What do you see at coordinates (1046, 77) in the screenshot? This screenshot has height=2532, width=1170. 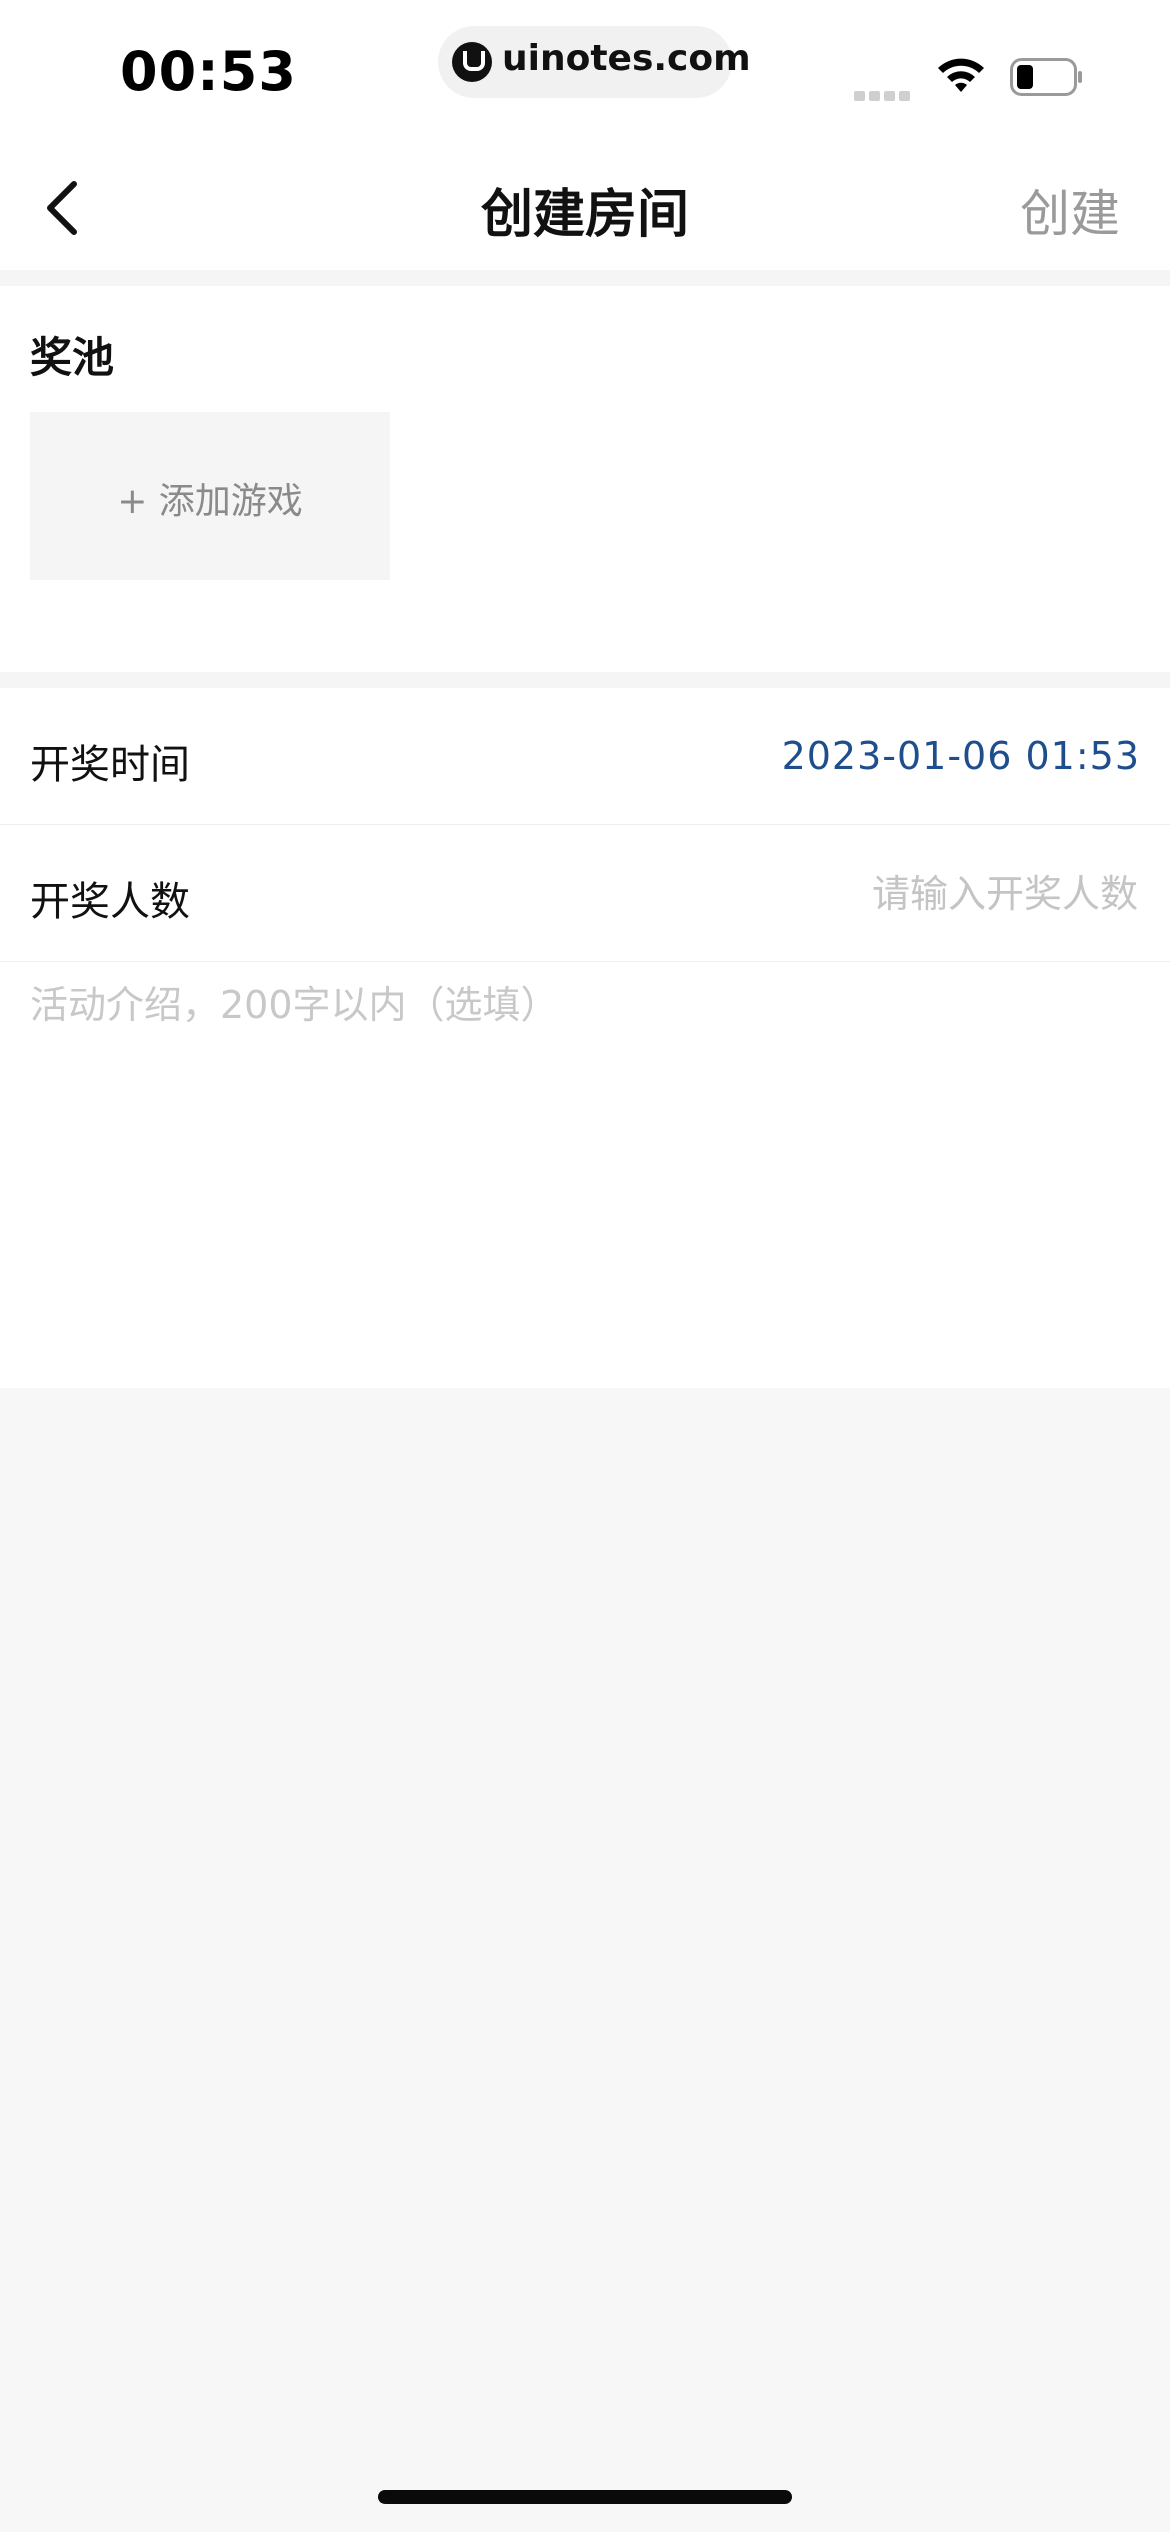 I see `battery-icon` at bounding box center [1046, 77].